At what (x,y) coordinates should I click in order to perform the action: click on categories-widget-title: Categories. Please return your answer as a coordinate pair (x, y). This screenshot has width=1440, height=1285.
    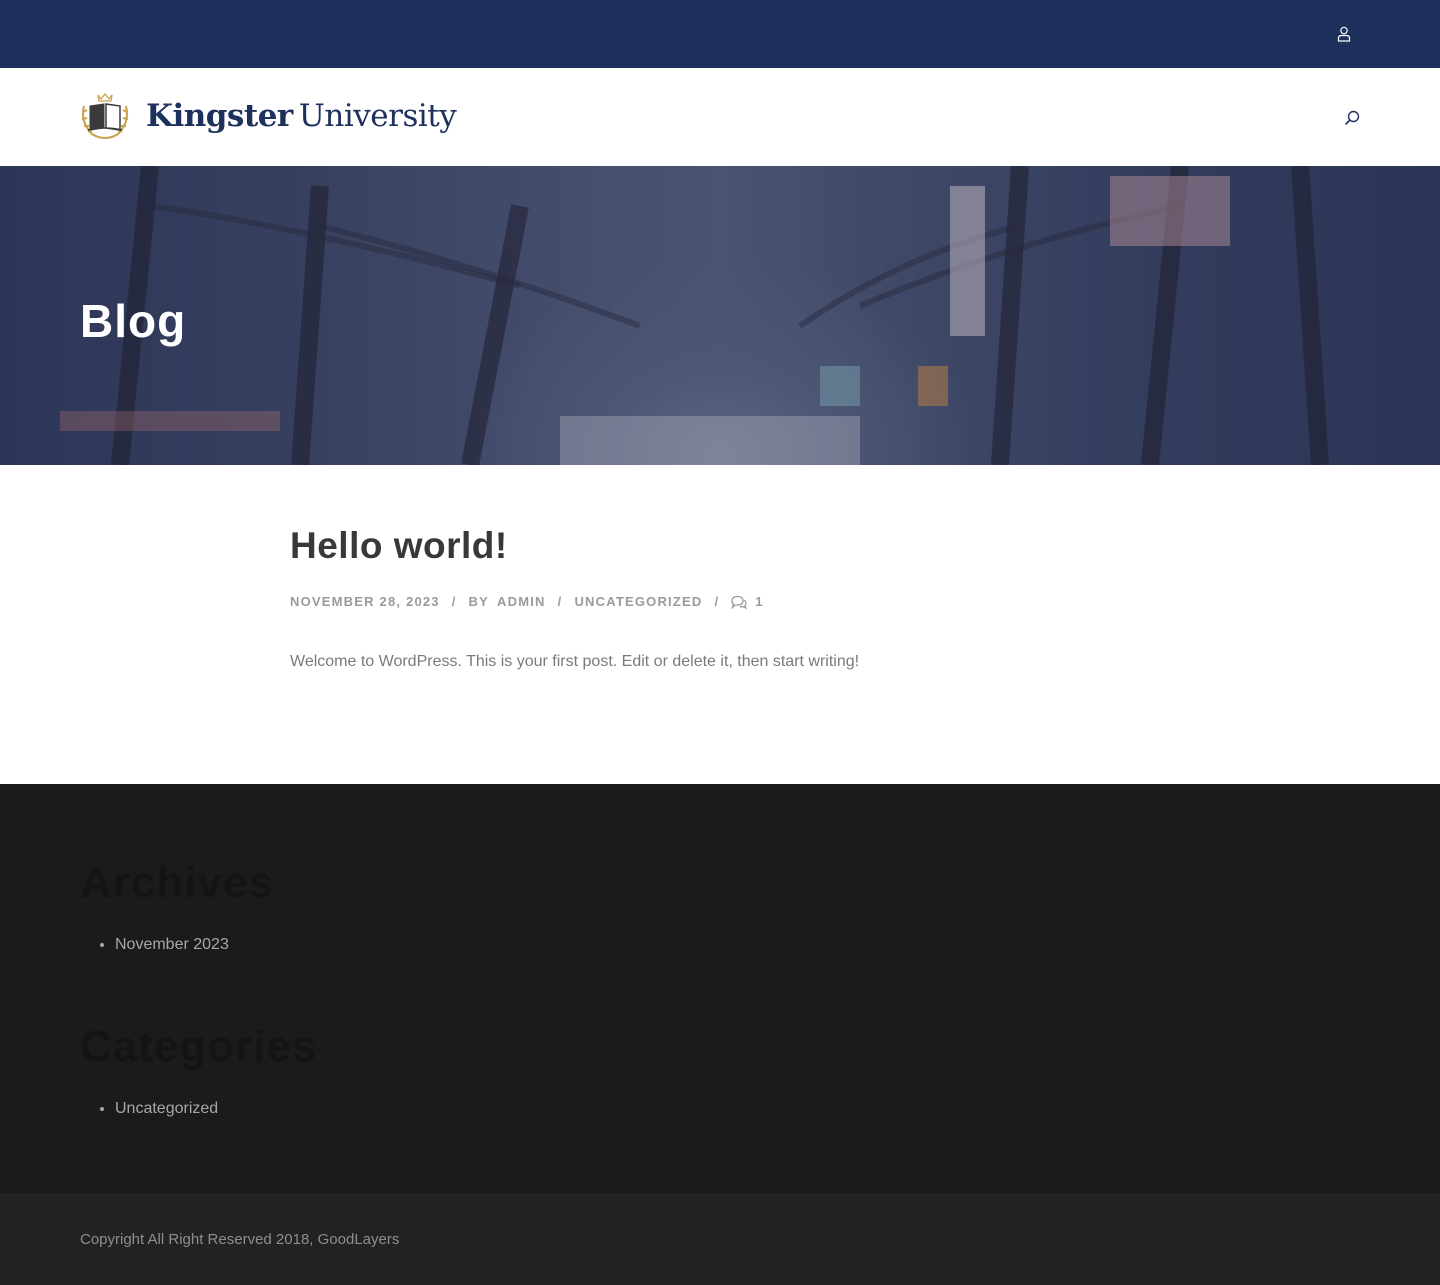
    Looking at the image, I should click on (199, 1046).